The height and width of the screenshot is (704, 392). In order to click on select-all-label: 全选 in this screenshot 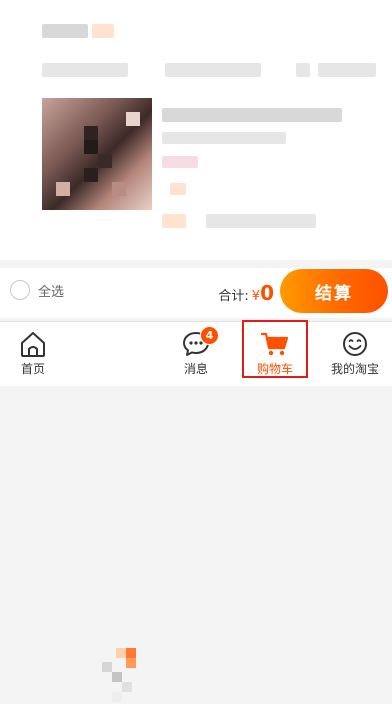, I will do `click(51, 292)`.